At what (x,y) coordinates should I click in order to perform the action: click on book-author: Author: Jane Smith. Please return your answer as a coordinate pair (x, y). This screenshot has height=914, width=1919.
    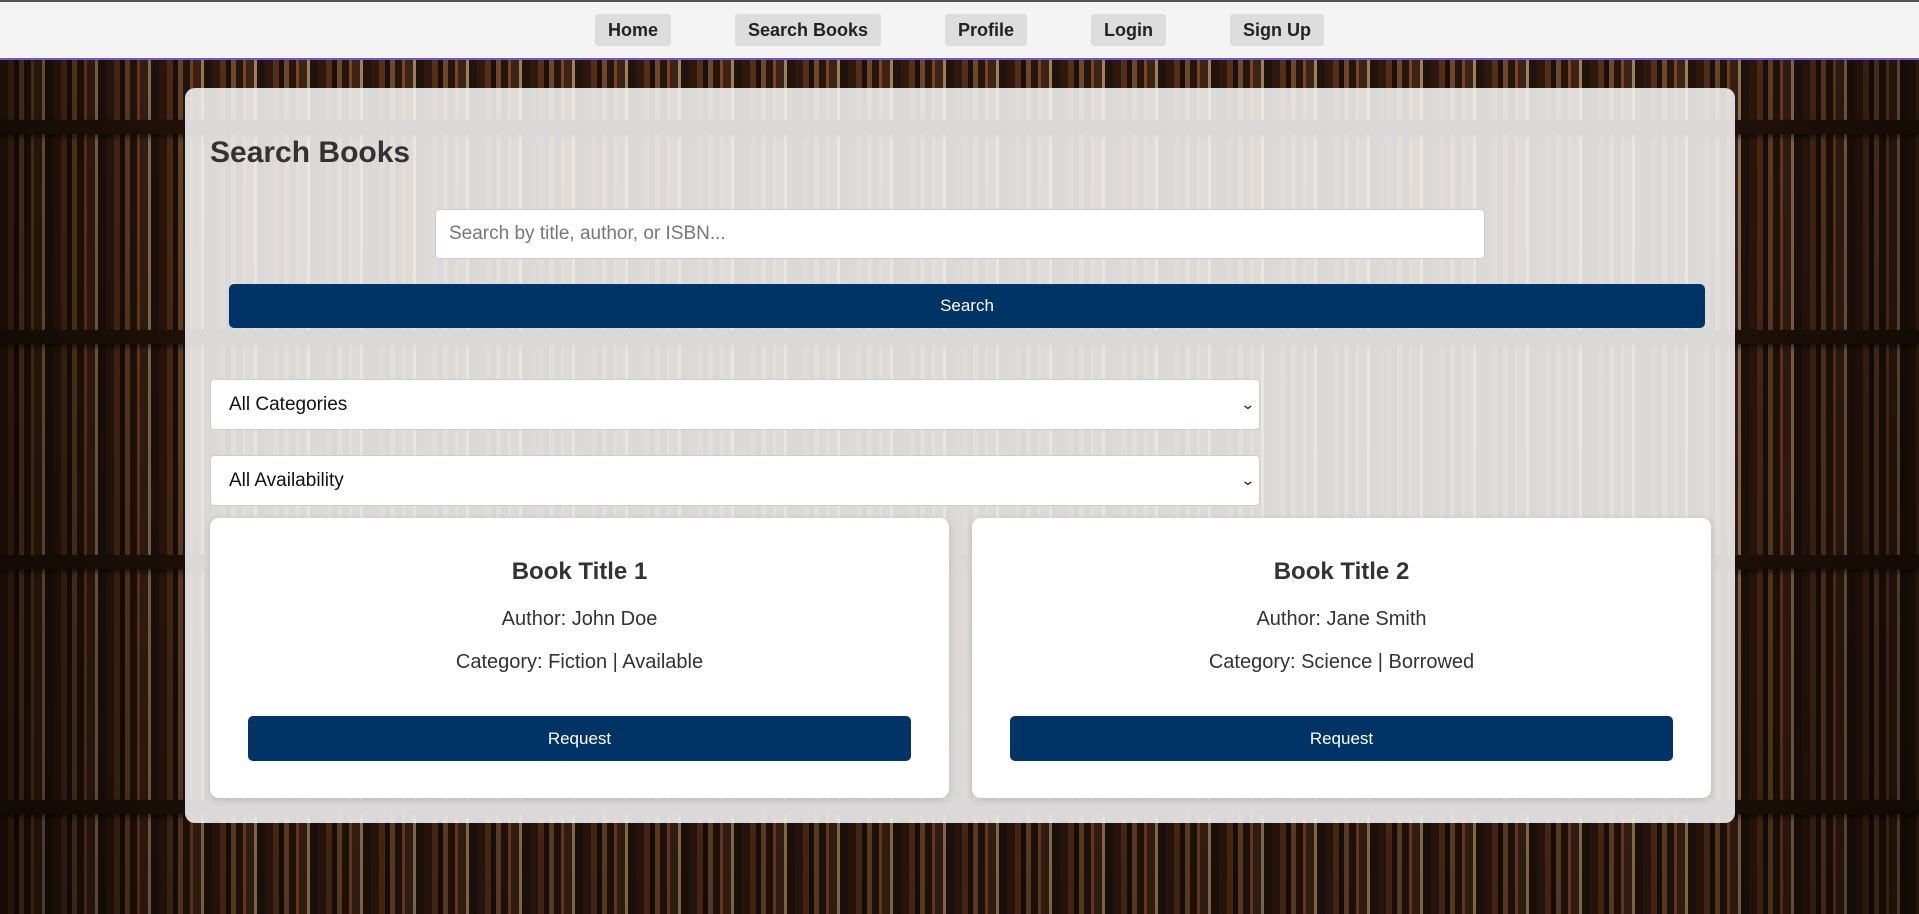
    Looking at the image, I should click on (1341, 619).